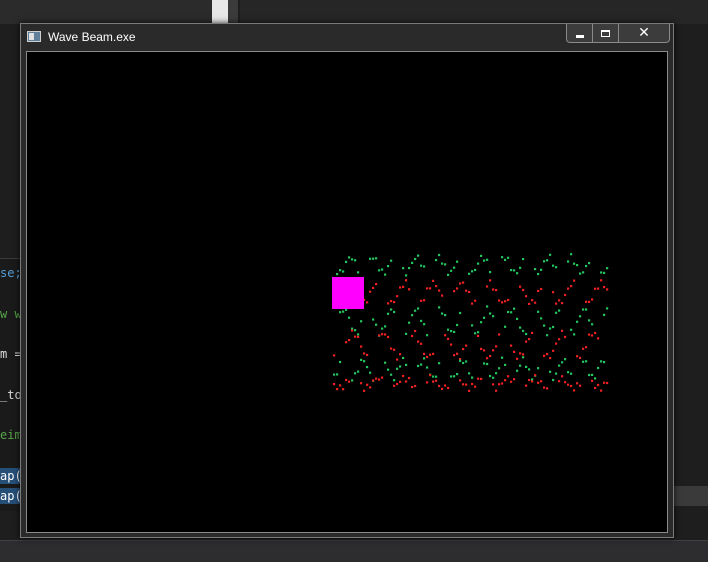 Image resolution: width=708 pixels, height=562 pixels. I want to click on minimize-button, so click(580, 33).